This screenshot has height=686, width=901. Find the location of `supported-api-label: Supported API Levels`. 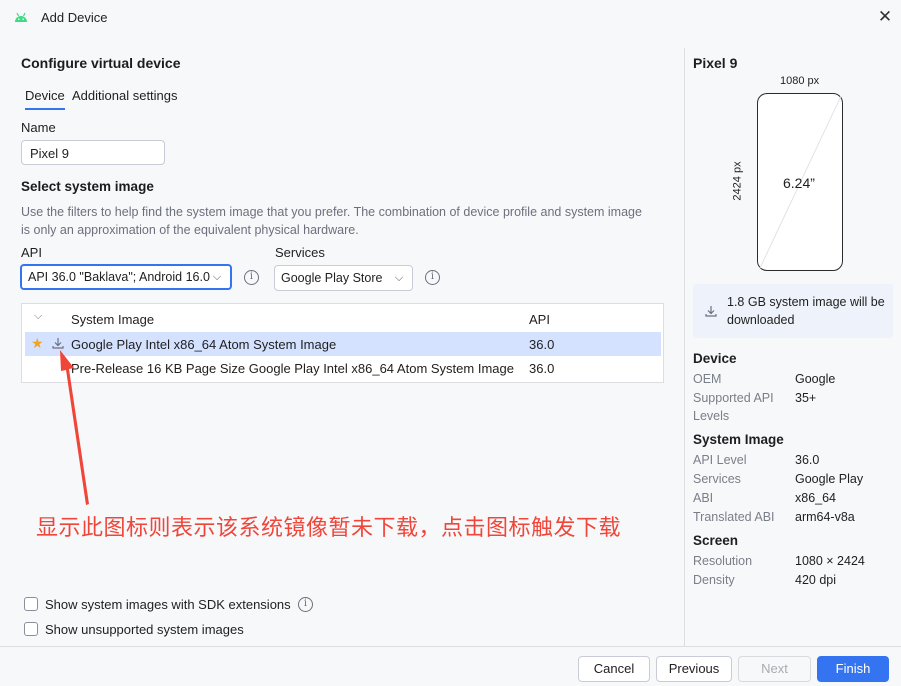

supported-api-label: Supported API Levels is located at coordinates (733, 407).